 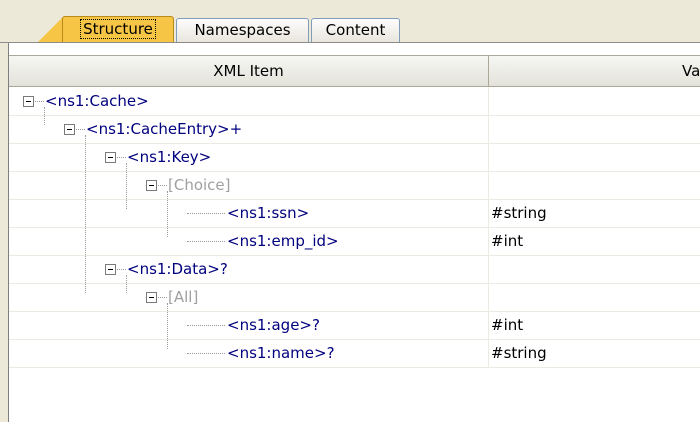 I want to click on xml-item-cell: [All], so click(x=249, y=297).